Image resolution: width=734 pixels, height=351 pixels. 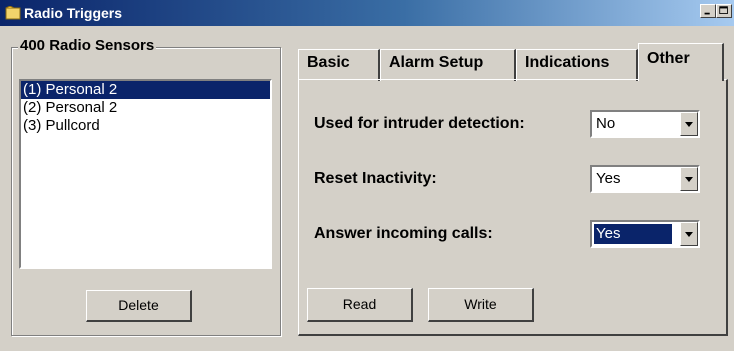 I want to click on intruder-detection-select: No, so click(x=645, y=124).